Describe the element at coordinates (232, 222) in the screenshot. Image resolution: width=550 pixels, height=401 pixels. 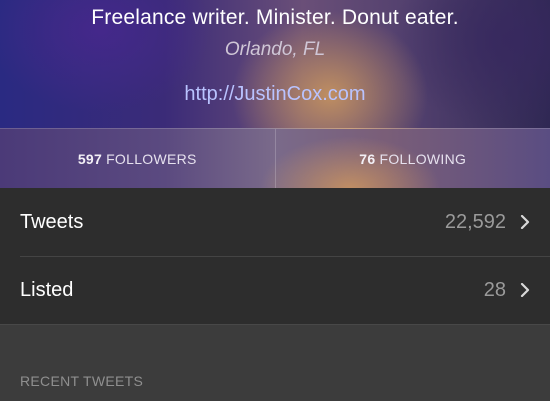
I see `tweets-label: Tweets` at that location.